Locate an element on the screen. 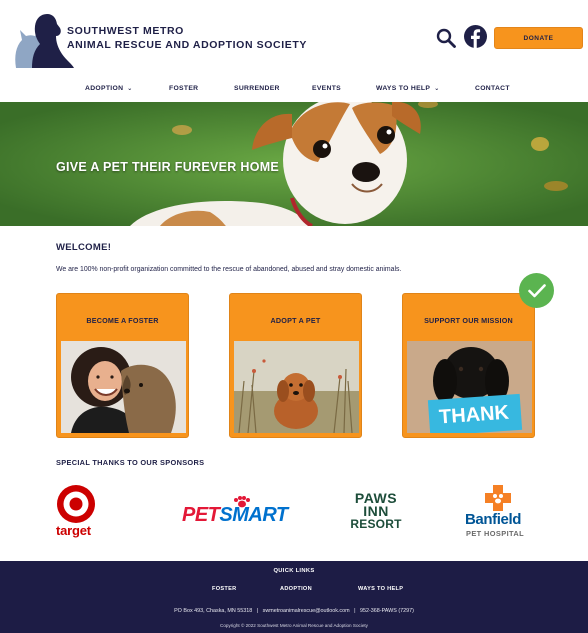 Image resolution: width=588 pixels, height=633 pixels. facebook-icon is located at coordinates (475, 36).